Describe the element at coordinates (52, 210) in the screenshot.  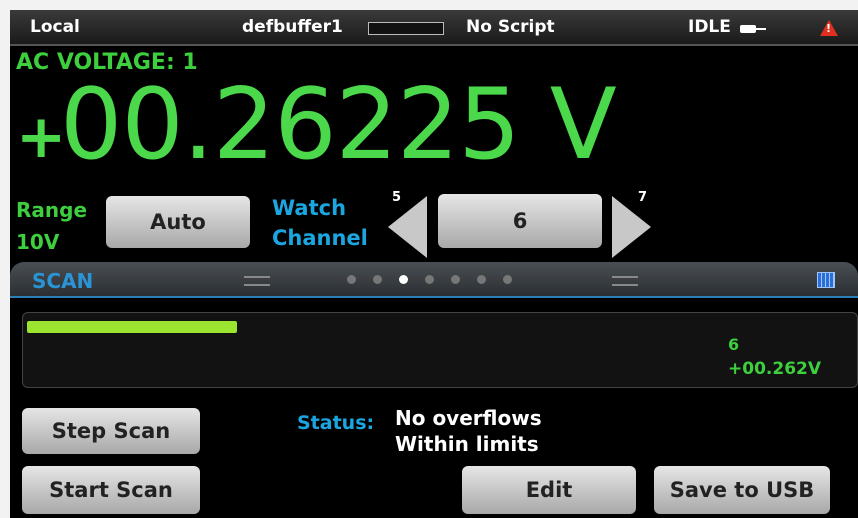
I see `range-label: Range` at that location.